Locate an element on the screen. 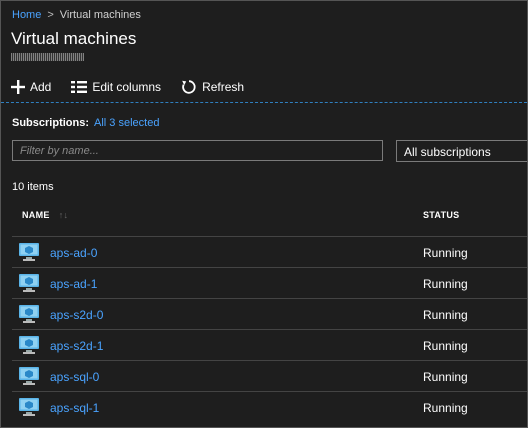  subscriptions-filter: Subscriptions: All 3 selected is located at coordinates (85, 123).